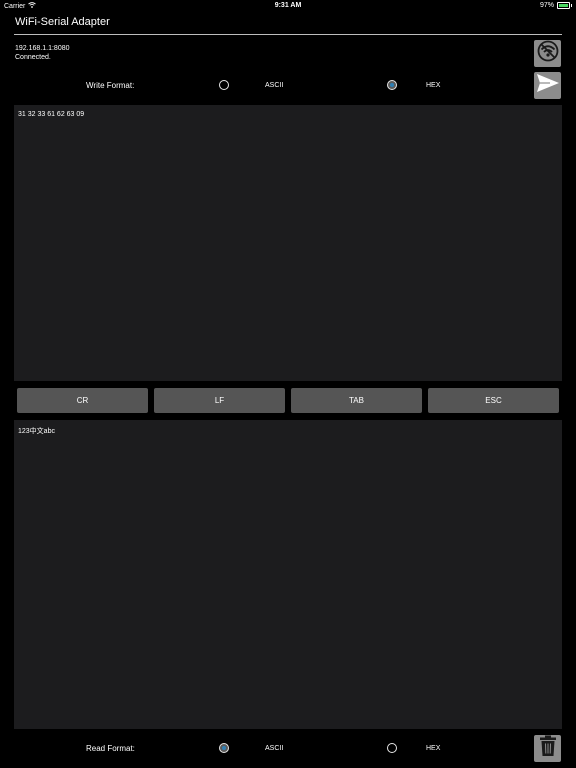 This screenshot has width=576, height=768. I want to click on read-format-ascii-radio, so click(224, 748).